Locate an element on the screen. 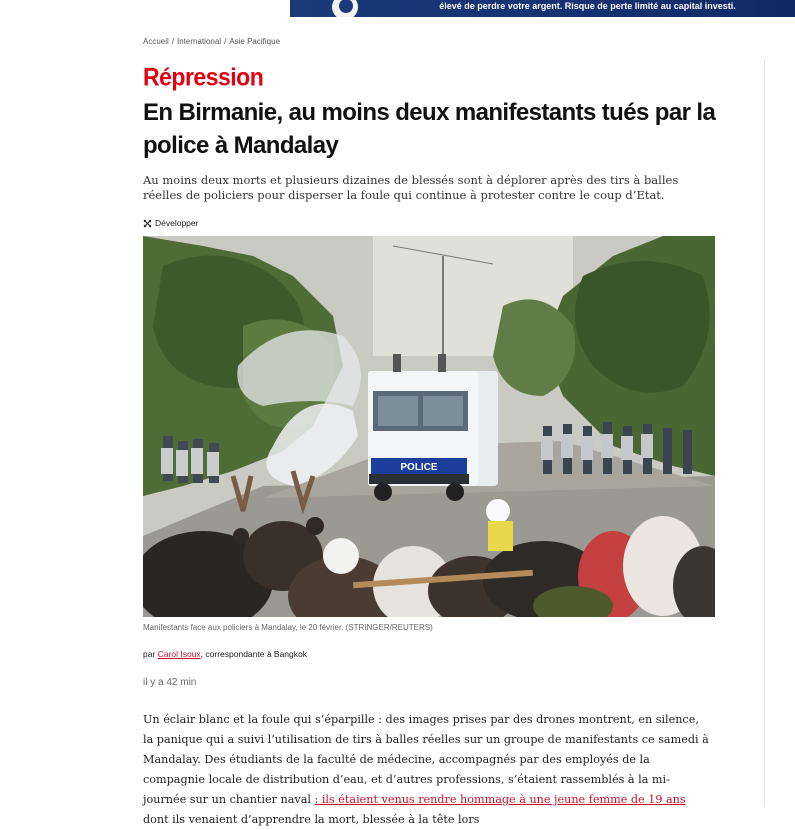 The width and height of the screenshot is (795, 830). publish-time: il y a 42 min is located at coordinates (170, 682).